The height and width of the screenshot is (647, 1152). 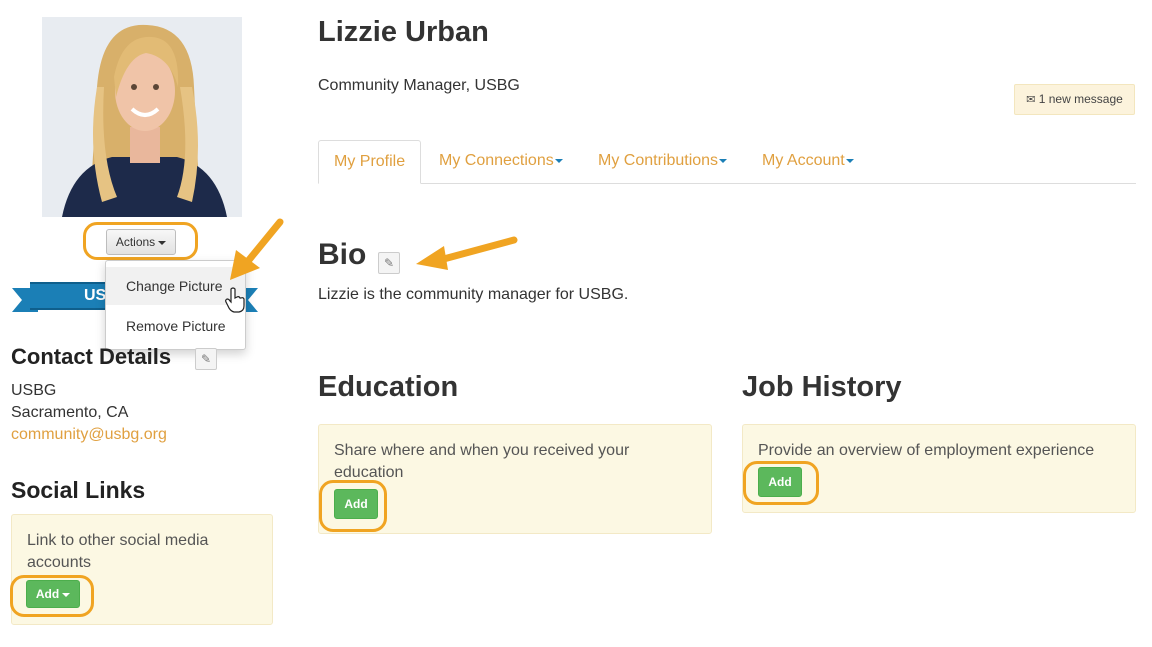 What do you see at coordinates (342, 254) in the screenshot?
I see `bio-heading: Bio` at bounding box center [342, 254].